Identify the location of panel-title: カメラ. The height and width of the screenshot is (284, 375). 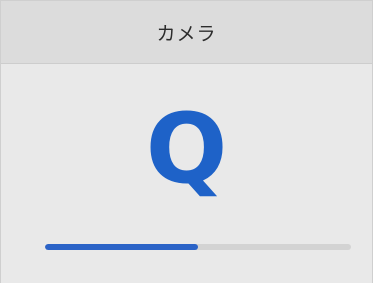
(186, 33).